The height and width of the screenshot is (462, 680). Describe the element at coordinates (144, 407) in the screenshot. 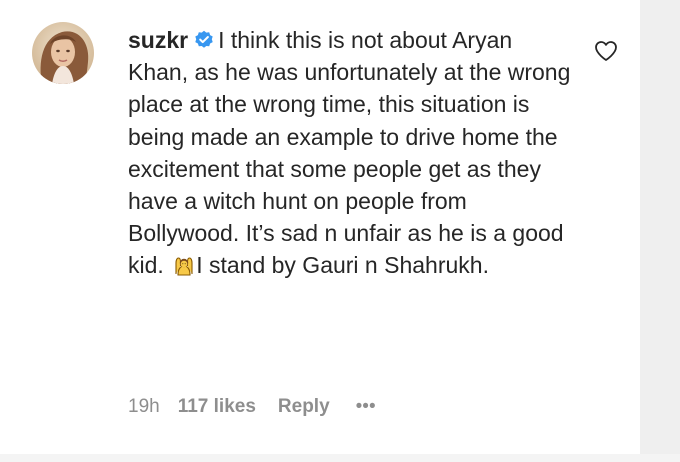

I see `comment-timestamp: 19h` at that location.